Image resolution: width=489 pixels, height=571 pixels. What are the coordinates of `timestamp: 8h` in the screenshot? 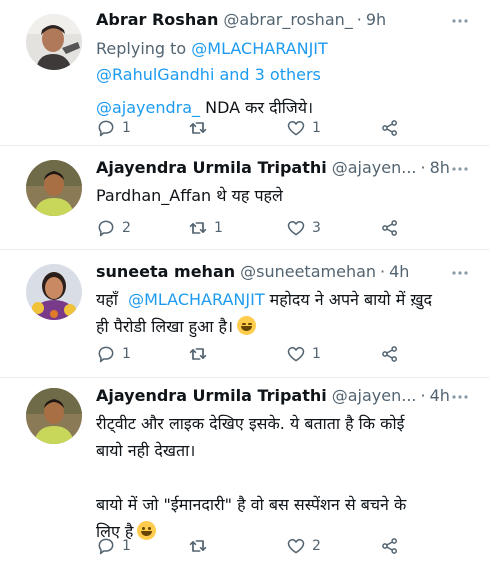 It's located at (440, 168).